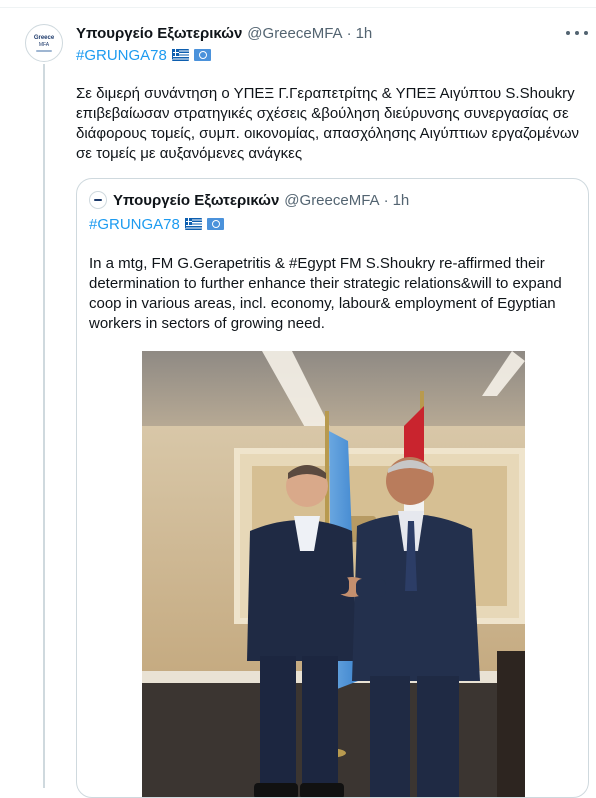  Describe the element at coordinates (196, 200) in the screenshot. I see `quoted-author-name: Υπουργείο Εξωτερικών` at that location.